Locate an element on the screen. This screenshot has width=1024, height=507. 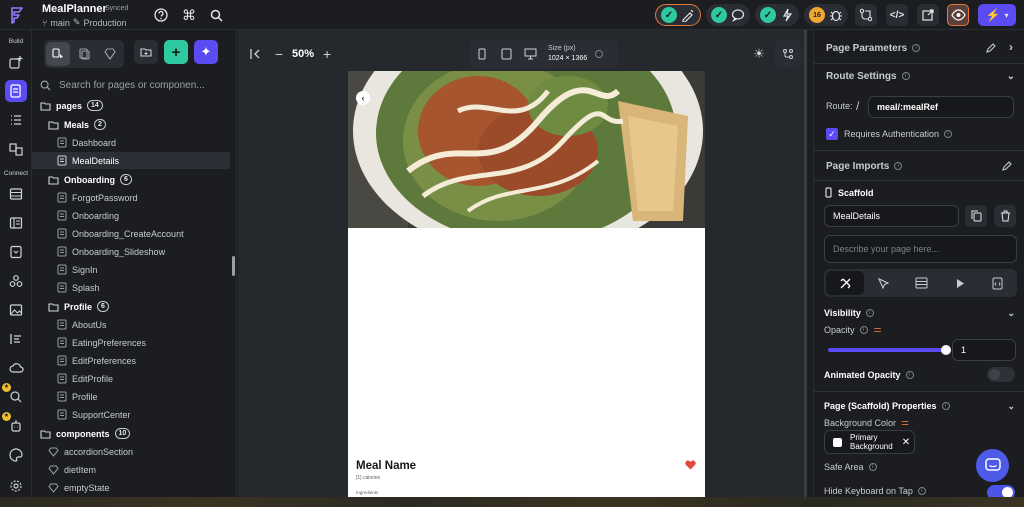
new-folder-icon is located at coordinates (146, 52).